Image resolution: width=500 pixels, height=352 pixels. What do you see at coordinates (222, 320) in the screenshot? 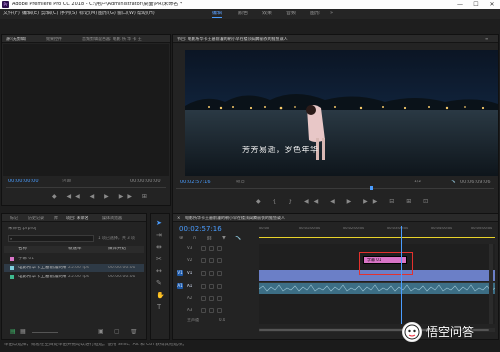
I see `master-volume: 0.0` at bounding box center [222, 320].